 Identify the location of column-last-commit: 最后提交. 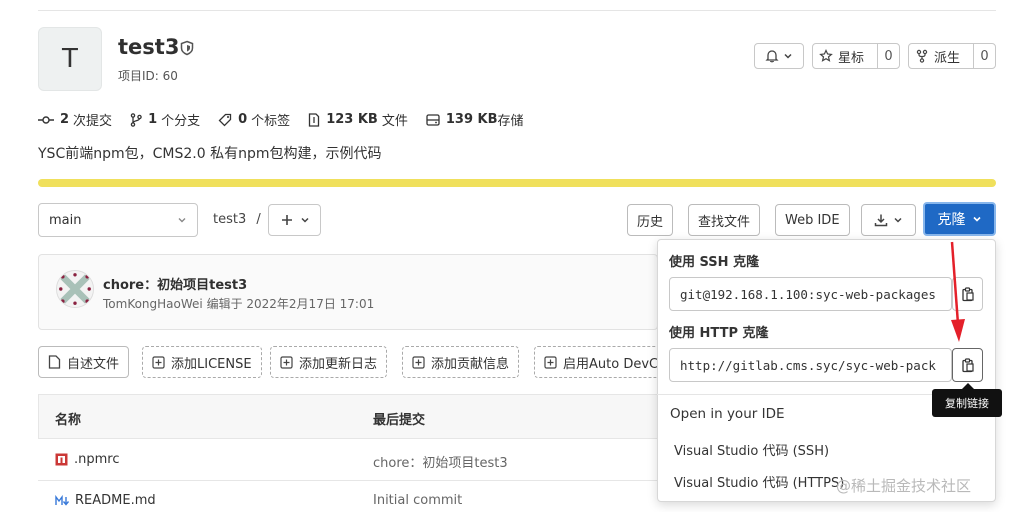
(399, 420).